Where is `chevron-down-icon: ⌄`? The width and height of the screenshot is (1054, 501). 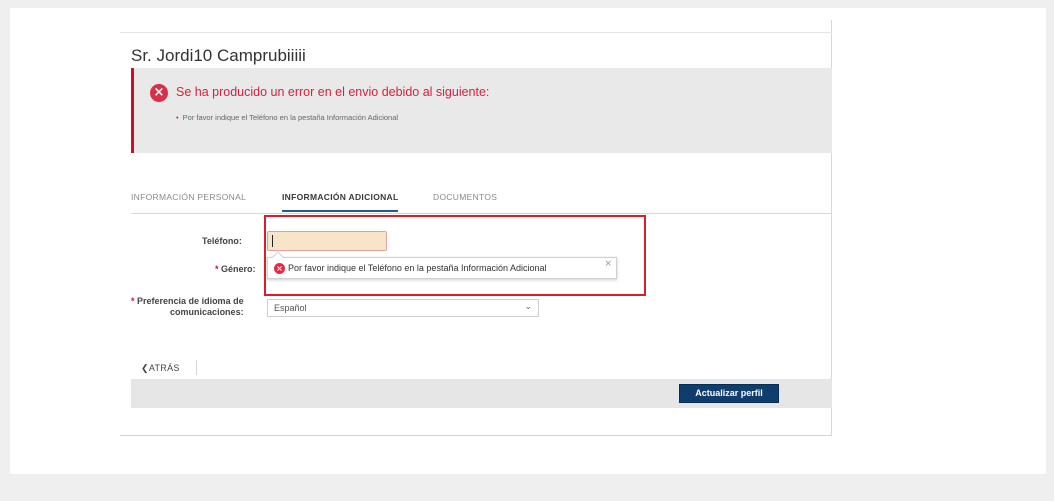 chevron-down-icon: ⌄ is located at coordinates (528, 307).